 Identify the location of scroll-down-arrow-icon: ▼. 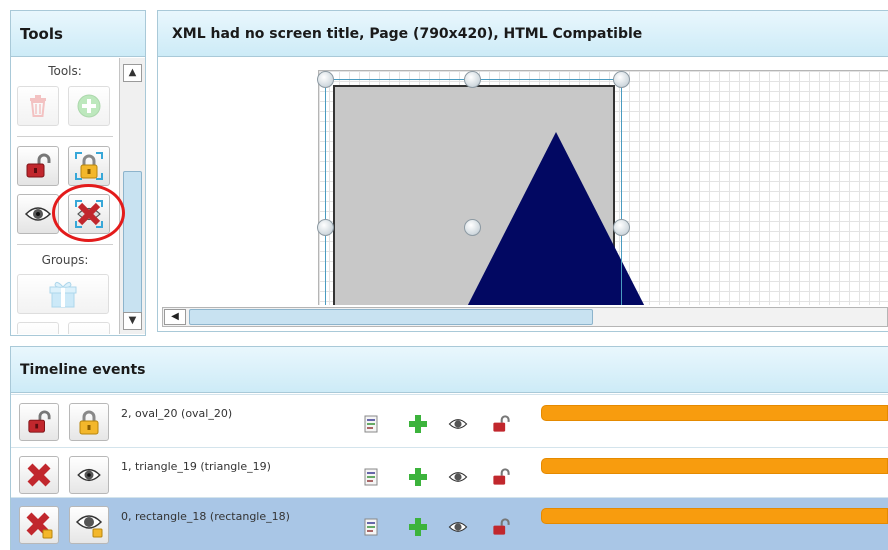
(132, 321).